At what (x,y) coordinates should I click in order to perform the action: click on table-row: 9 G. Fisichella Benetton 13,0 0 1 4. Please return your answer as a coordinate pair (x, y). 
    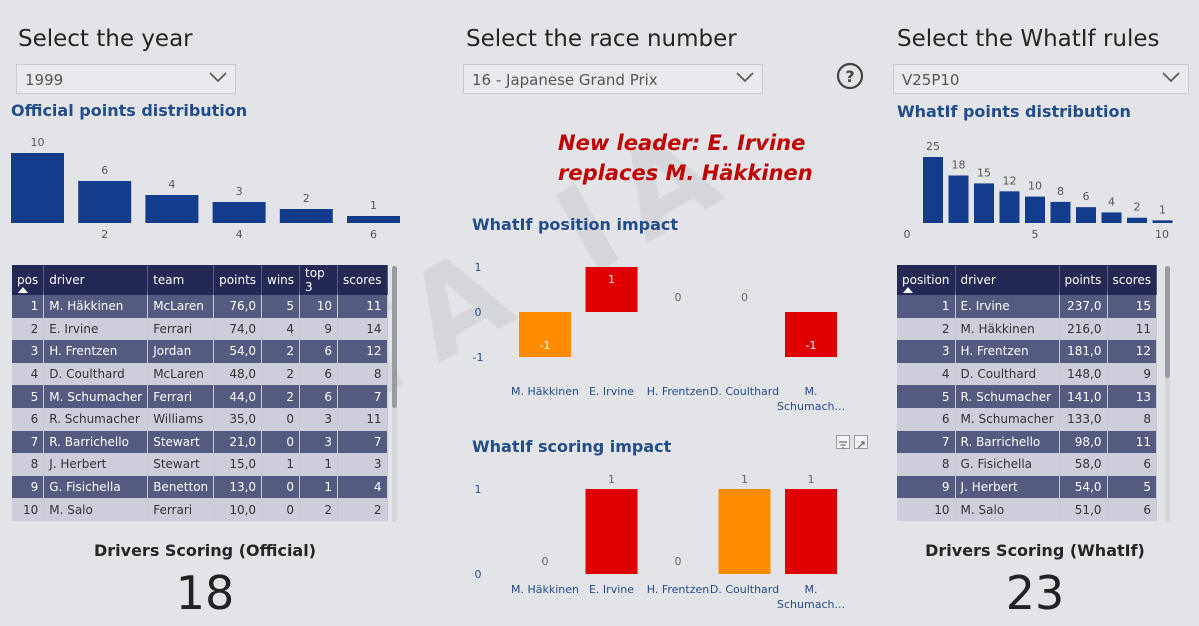
    Looking at the image, I should click on (200, 487).